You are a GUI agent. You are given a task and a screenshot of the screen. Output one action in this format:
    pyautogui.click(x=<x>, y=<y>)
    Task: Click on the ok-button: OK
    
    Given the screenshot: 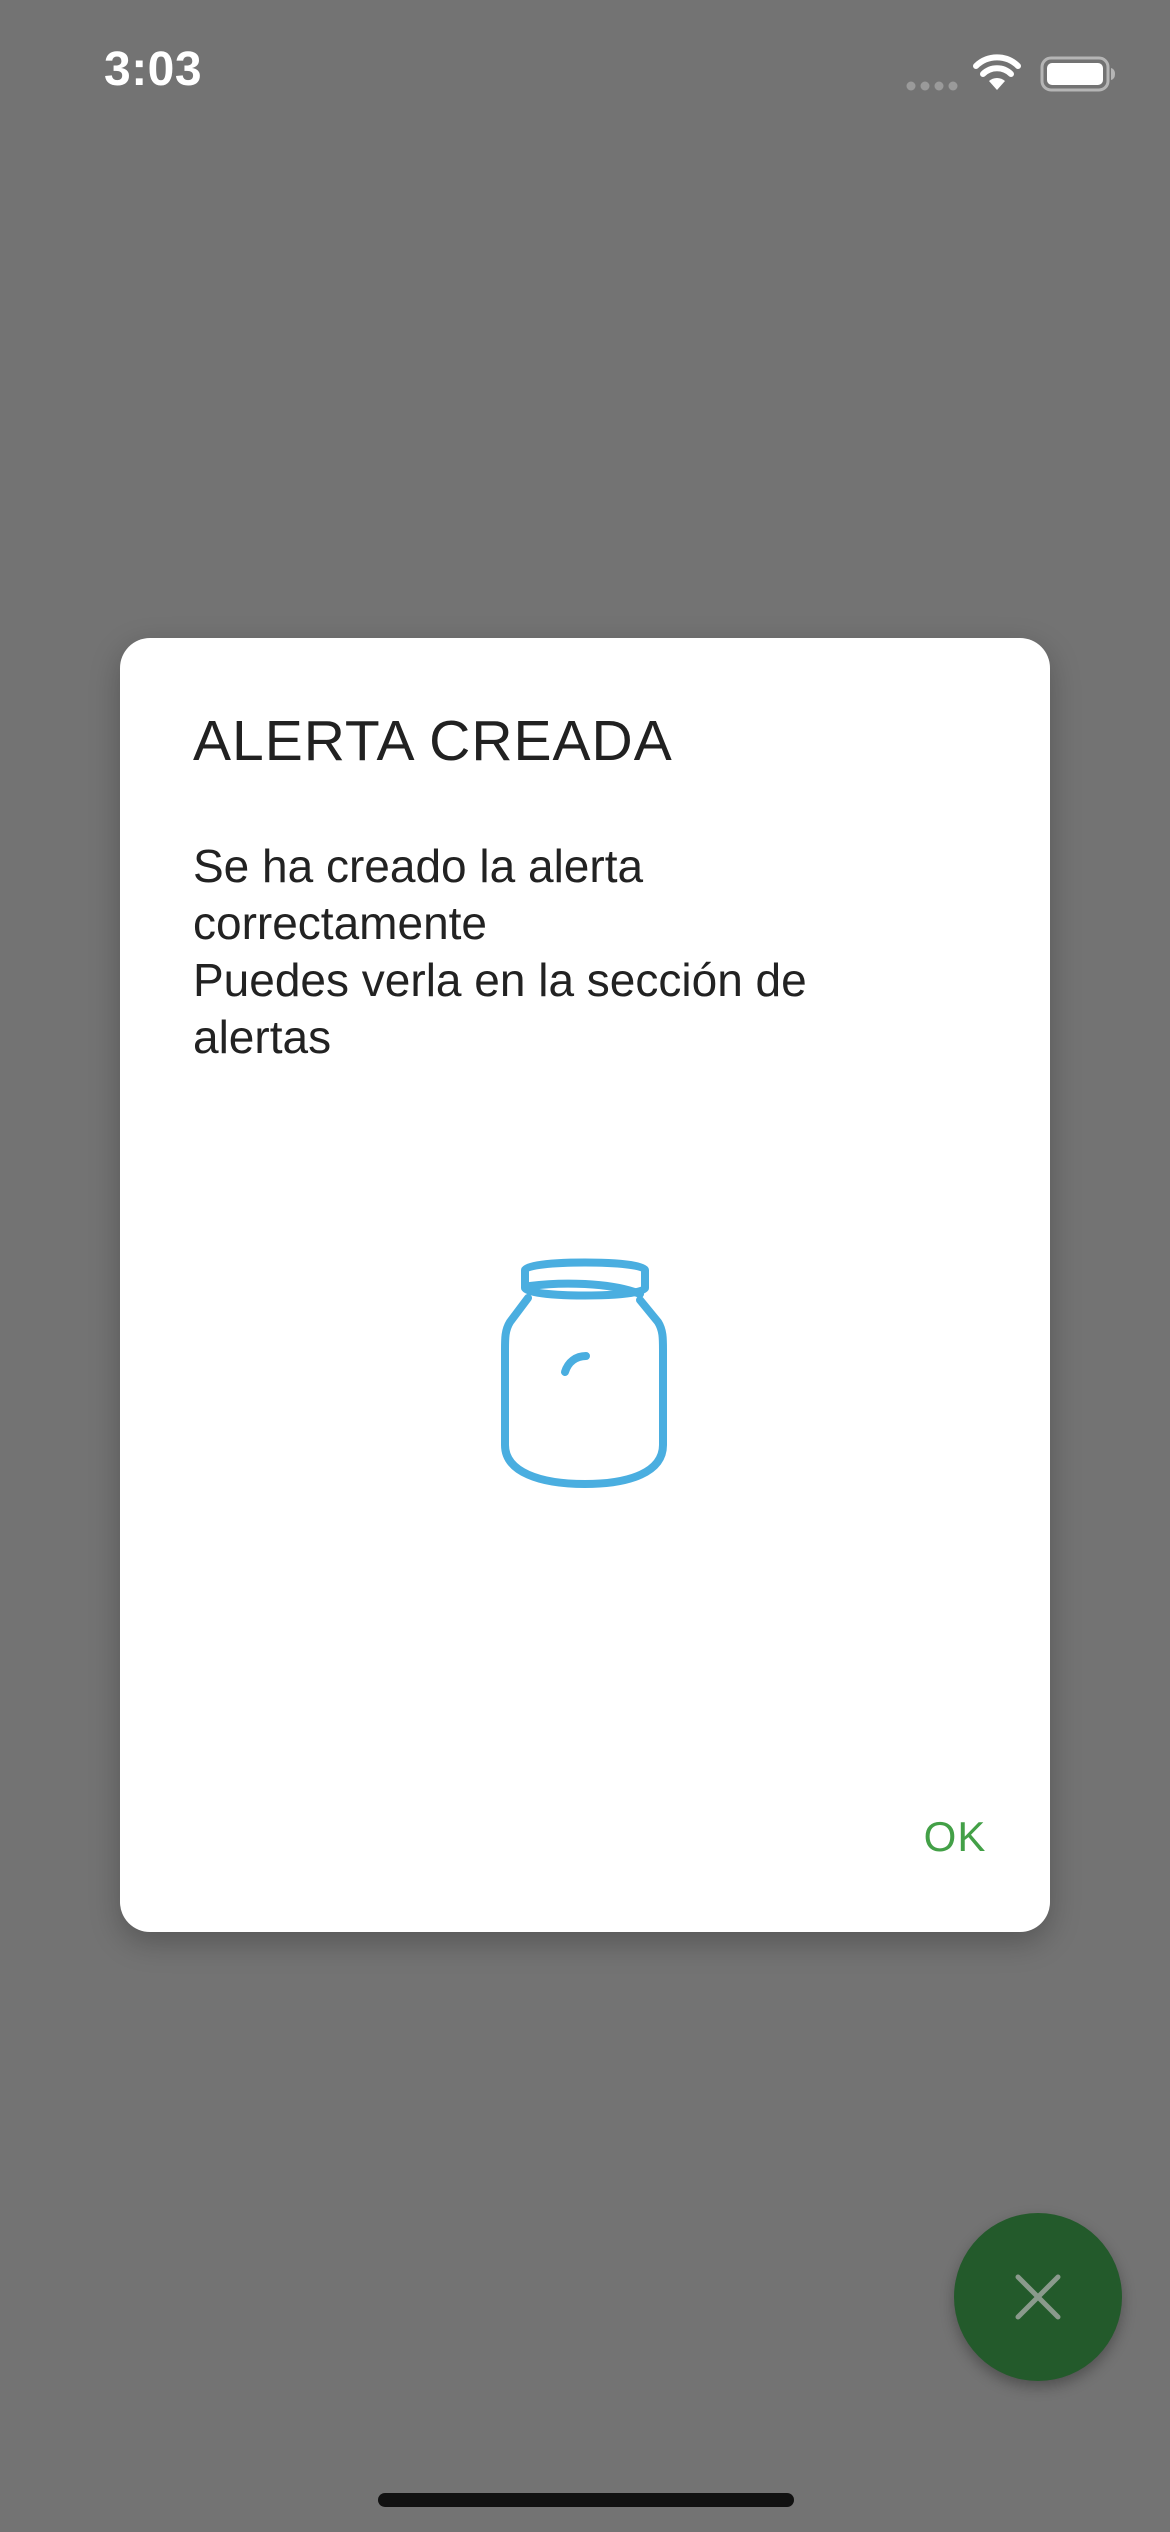 What is the action you would take?
    pyautogui.click(x=955, y=1837)
    